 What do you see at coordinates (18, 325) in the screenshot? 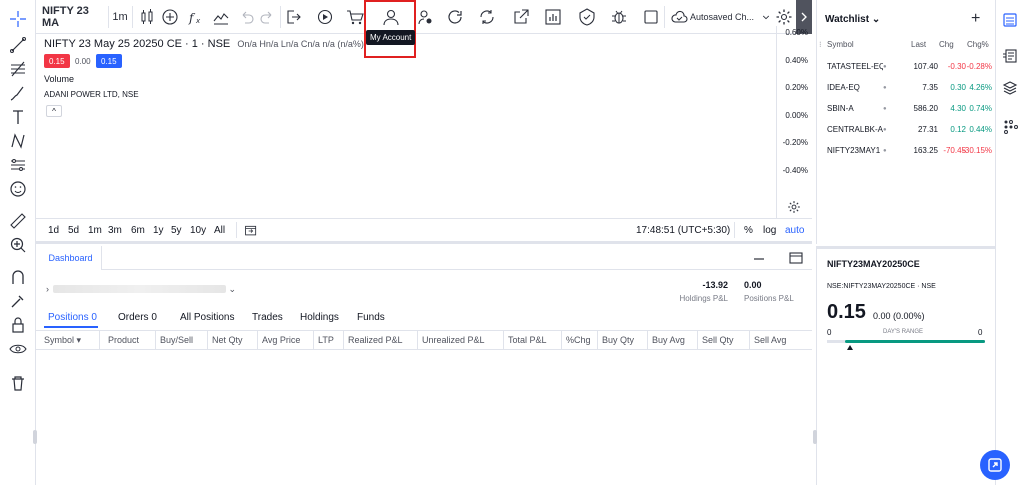
I see `lock-icon` at bounding box center [18, 325].